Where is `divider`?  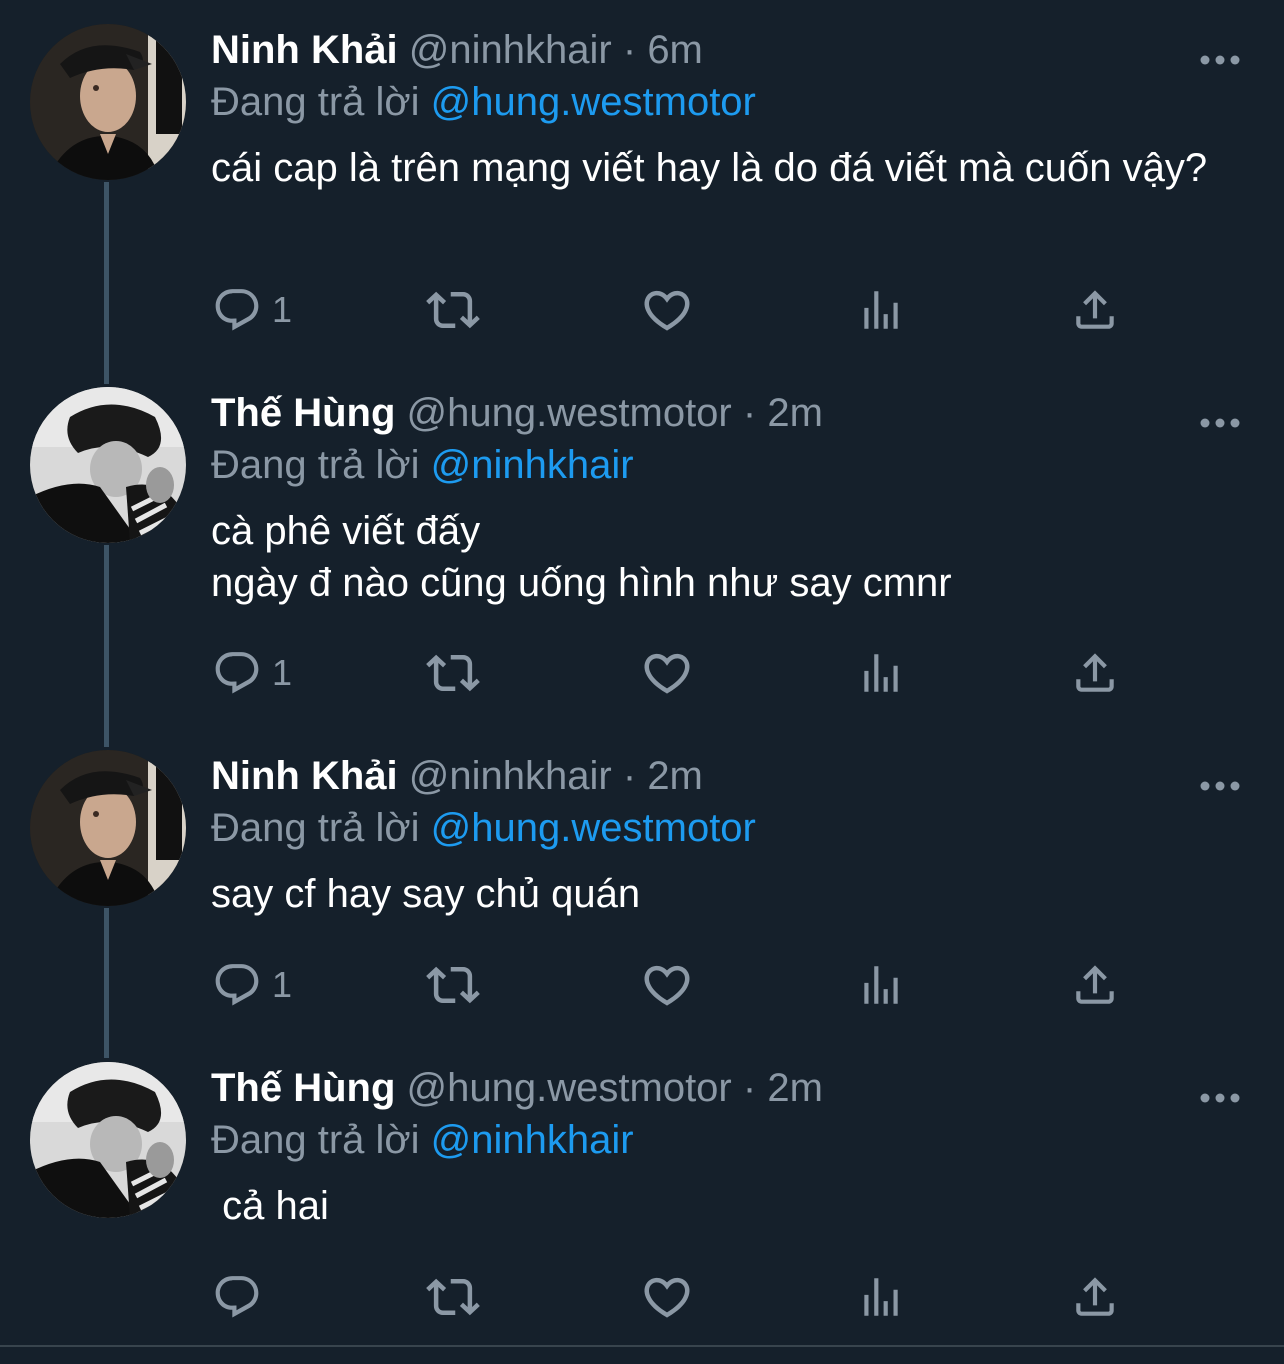 divider is located at coordinates (642, 1346).